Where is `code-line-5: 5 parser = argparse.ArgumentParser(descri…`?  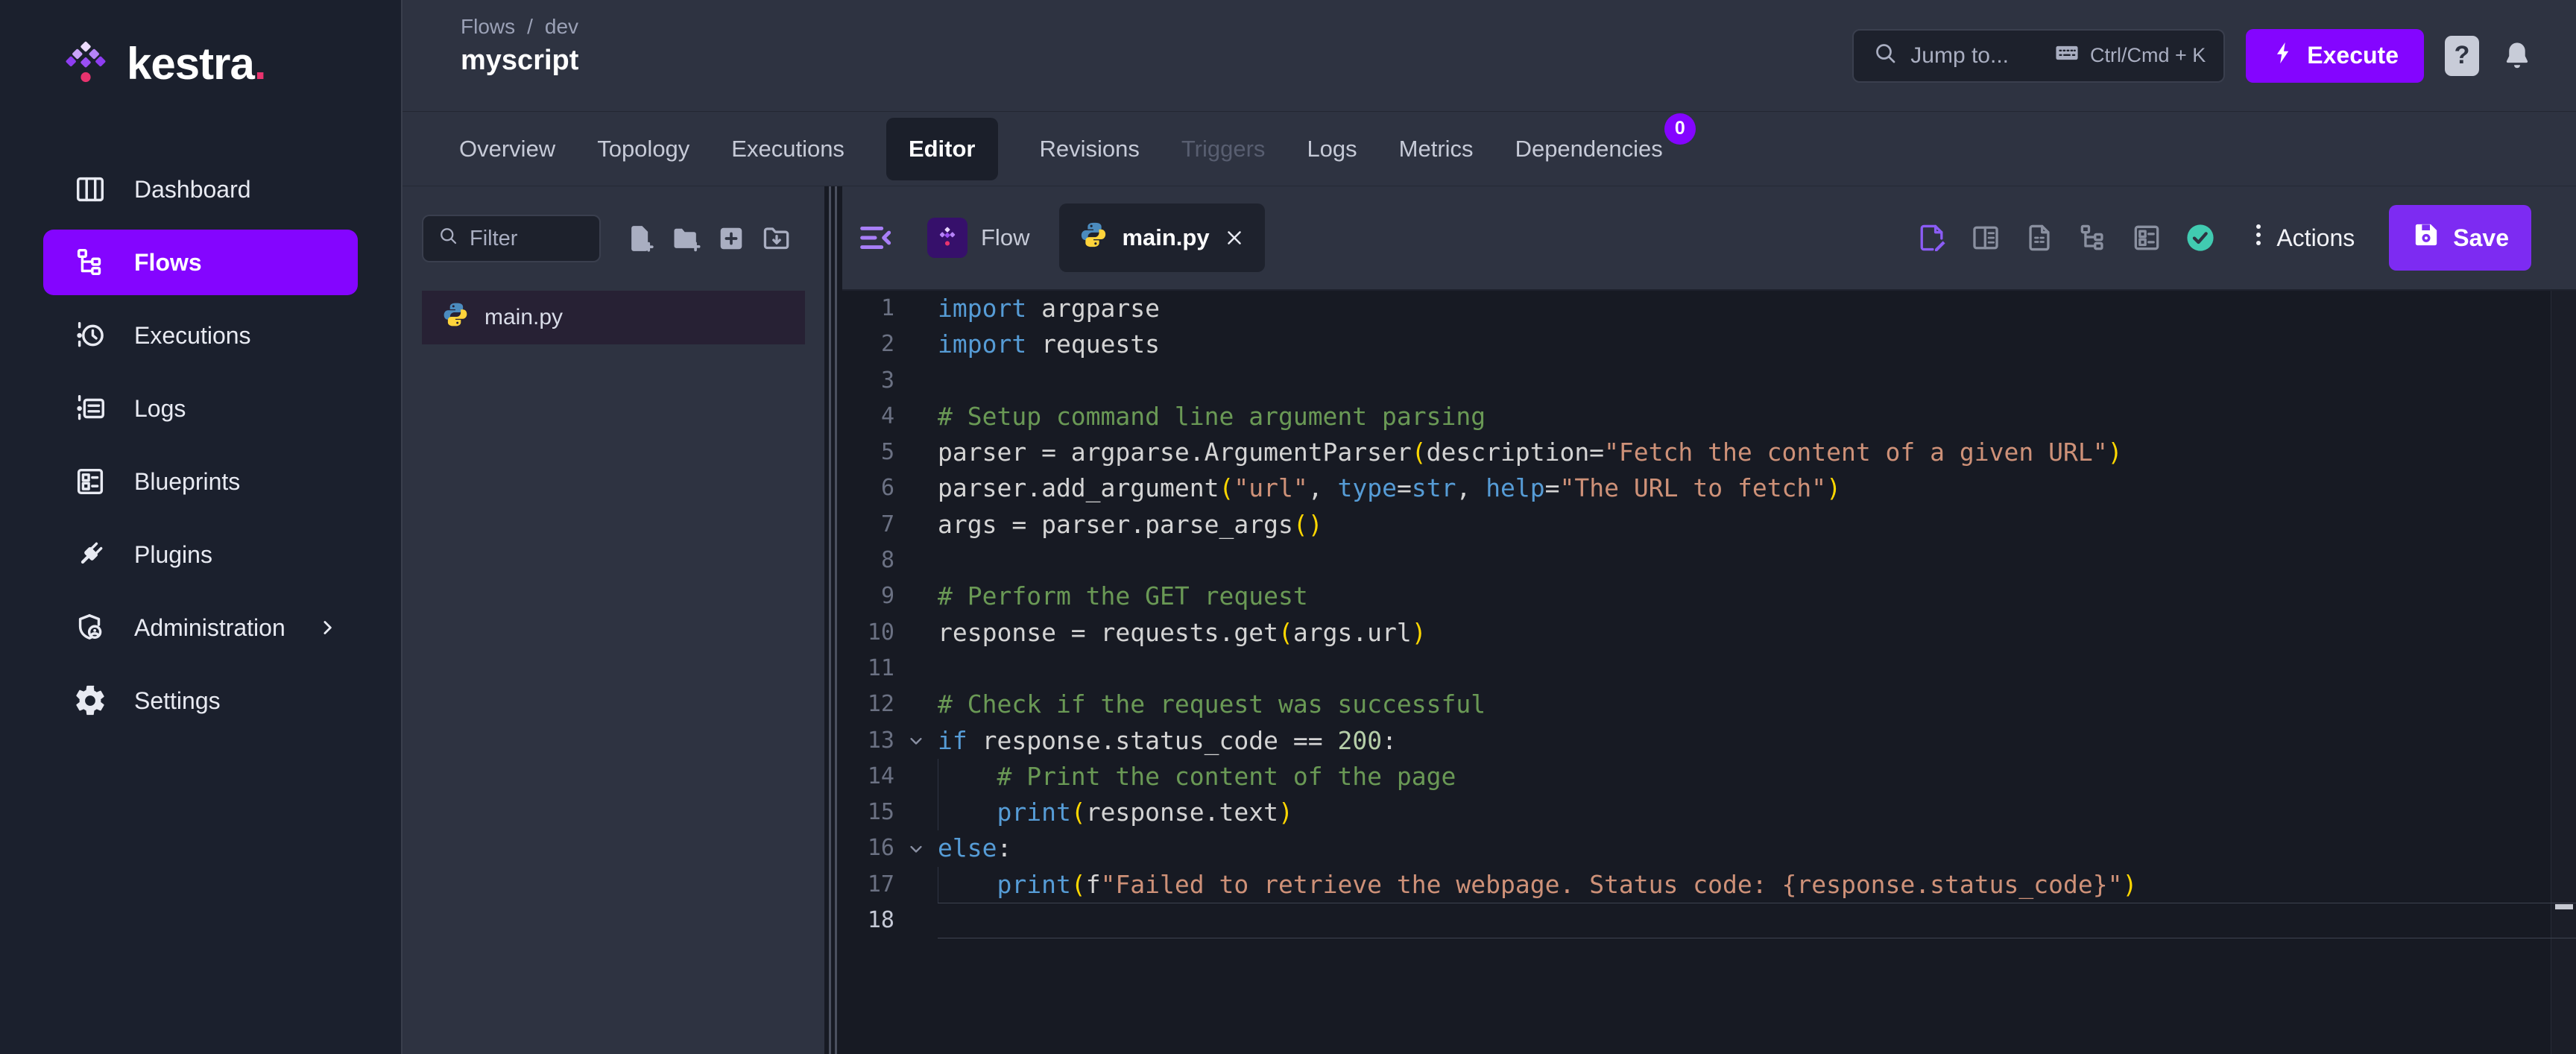 code-line-5: 5 parser = argparse.ArgumentParser(descri… is located at coordinates (1696, 452).